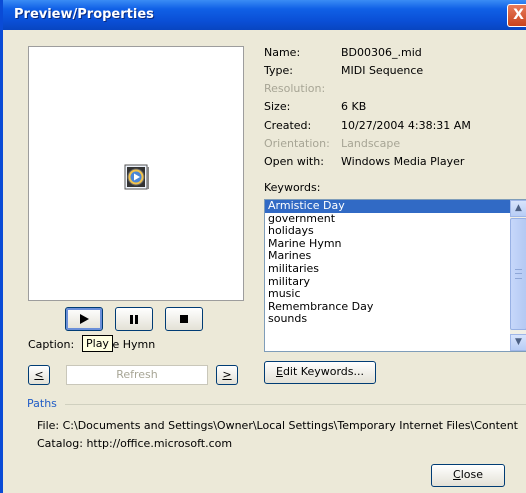  I want to click on keywords-scrollbar: ▲ ▼, so click(518, 275).